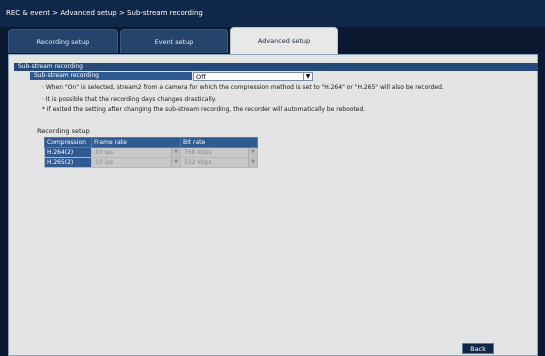  What do you see at coordinates (136, 142) in the screenshot?
I see `column-header-frame-rate: Frame rate` at bounding box center [136, 142].